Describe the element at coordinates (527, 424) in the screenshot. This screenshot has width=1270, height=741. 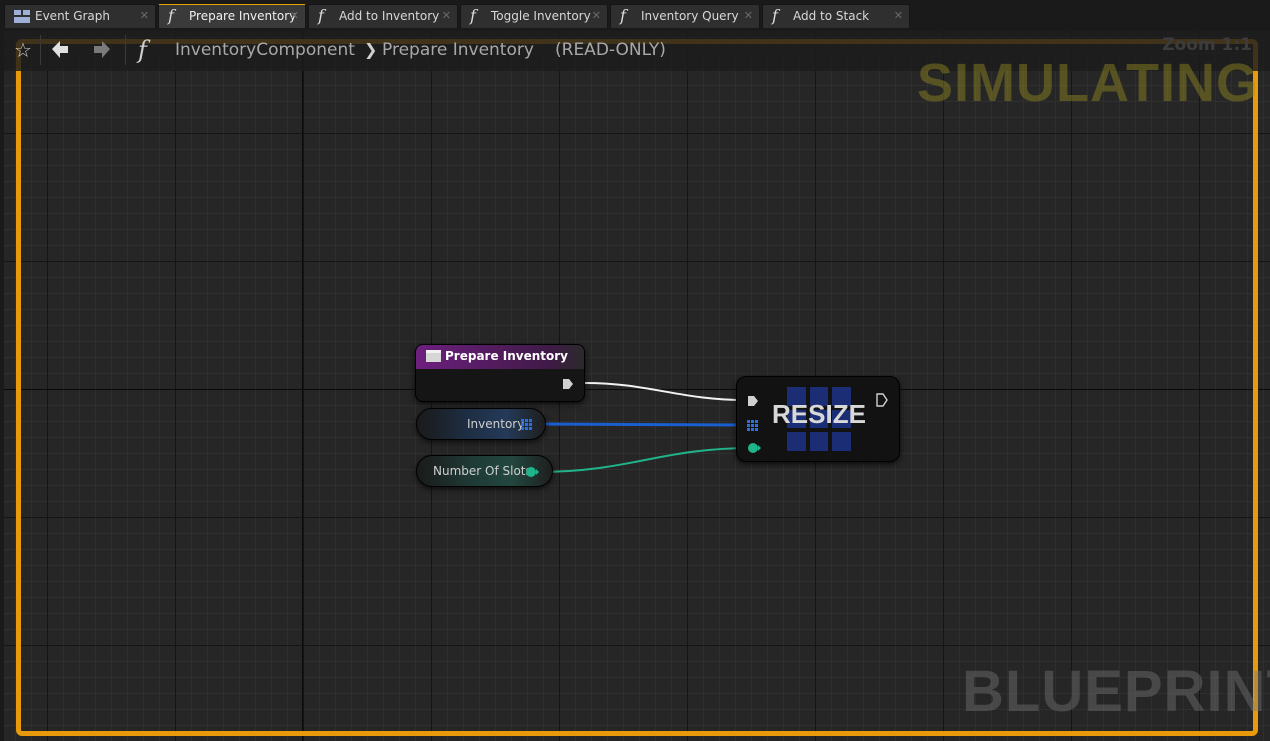
I see `array-pin-icon` at that location.